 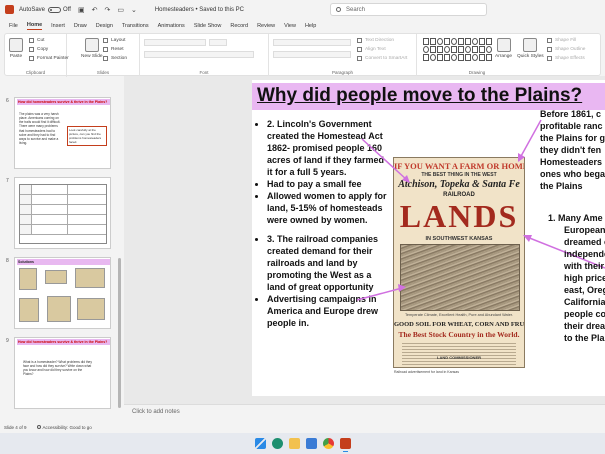 What do you see at coordinates (114, 40) in the screenshot?
I see `layout-button: Layout` at bounding box center [114, 40].